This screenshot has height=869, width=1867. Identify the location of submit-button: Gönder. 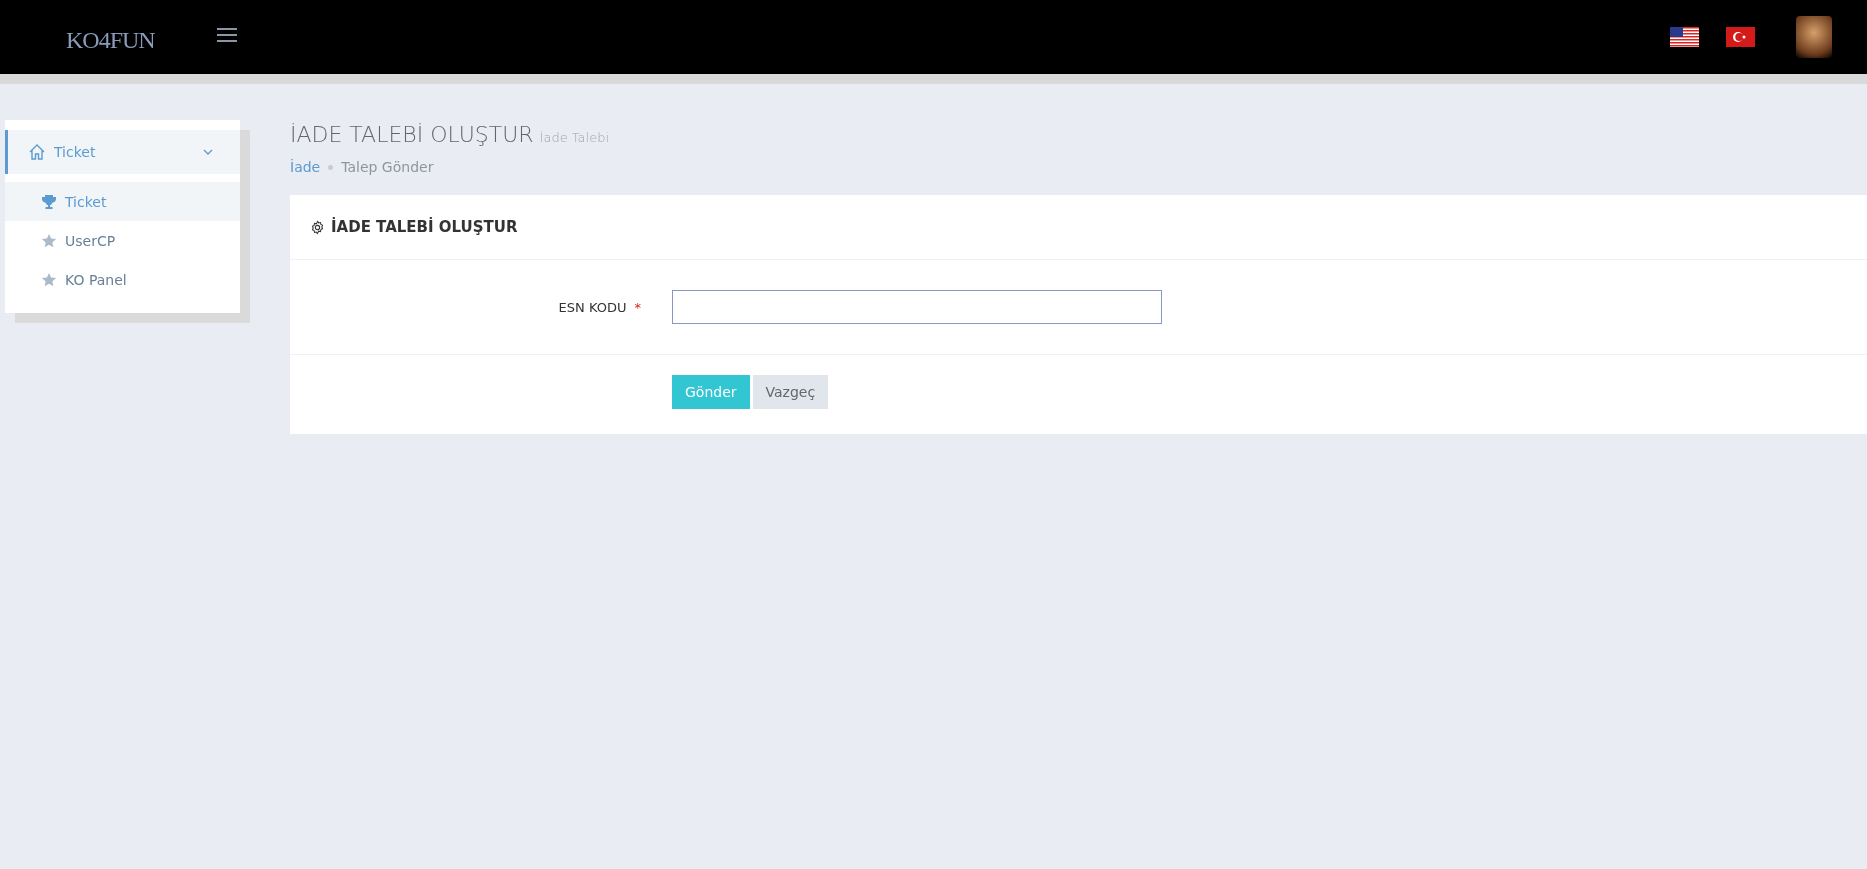
(711, 392).